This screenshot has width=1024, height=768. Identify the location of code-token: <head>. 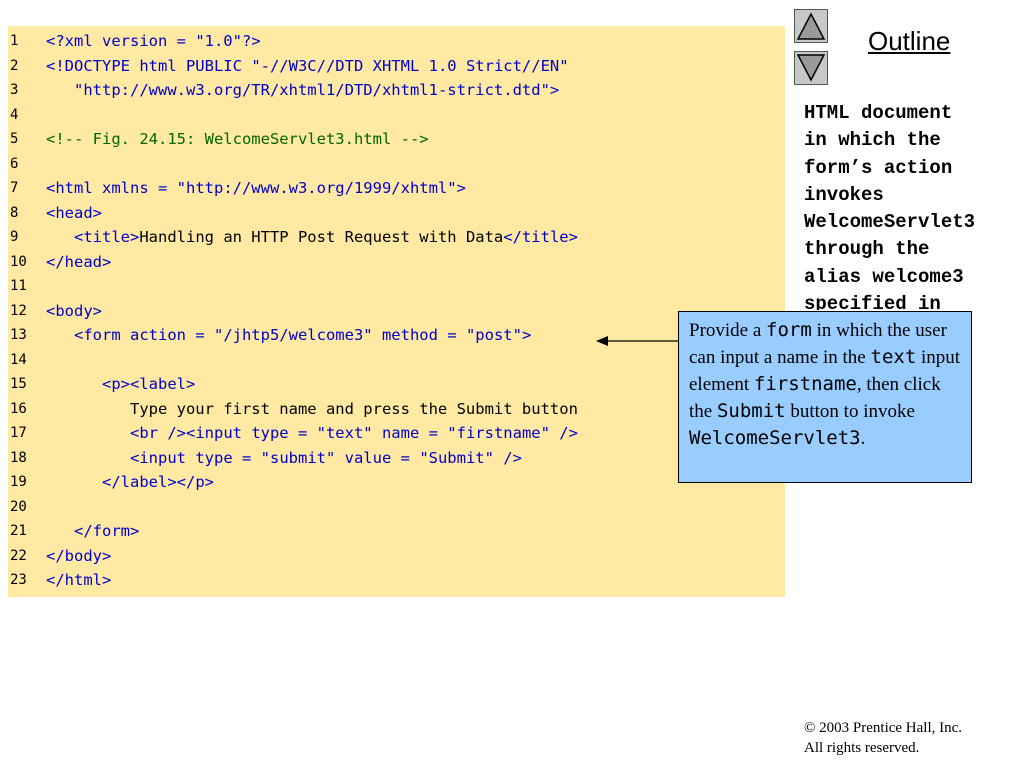
(74, 212).